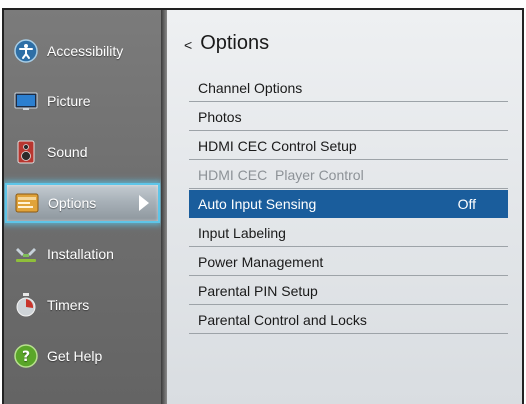 The image size is (526, 404). I want to click on sidebar-item-accessibility: Accessibility, so click(82, 51).